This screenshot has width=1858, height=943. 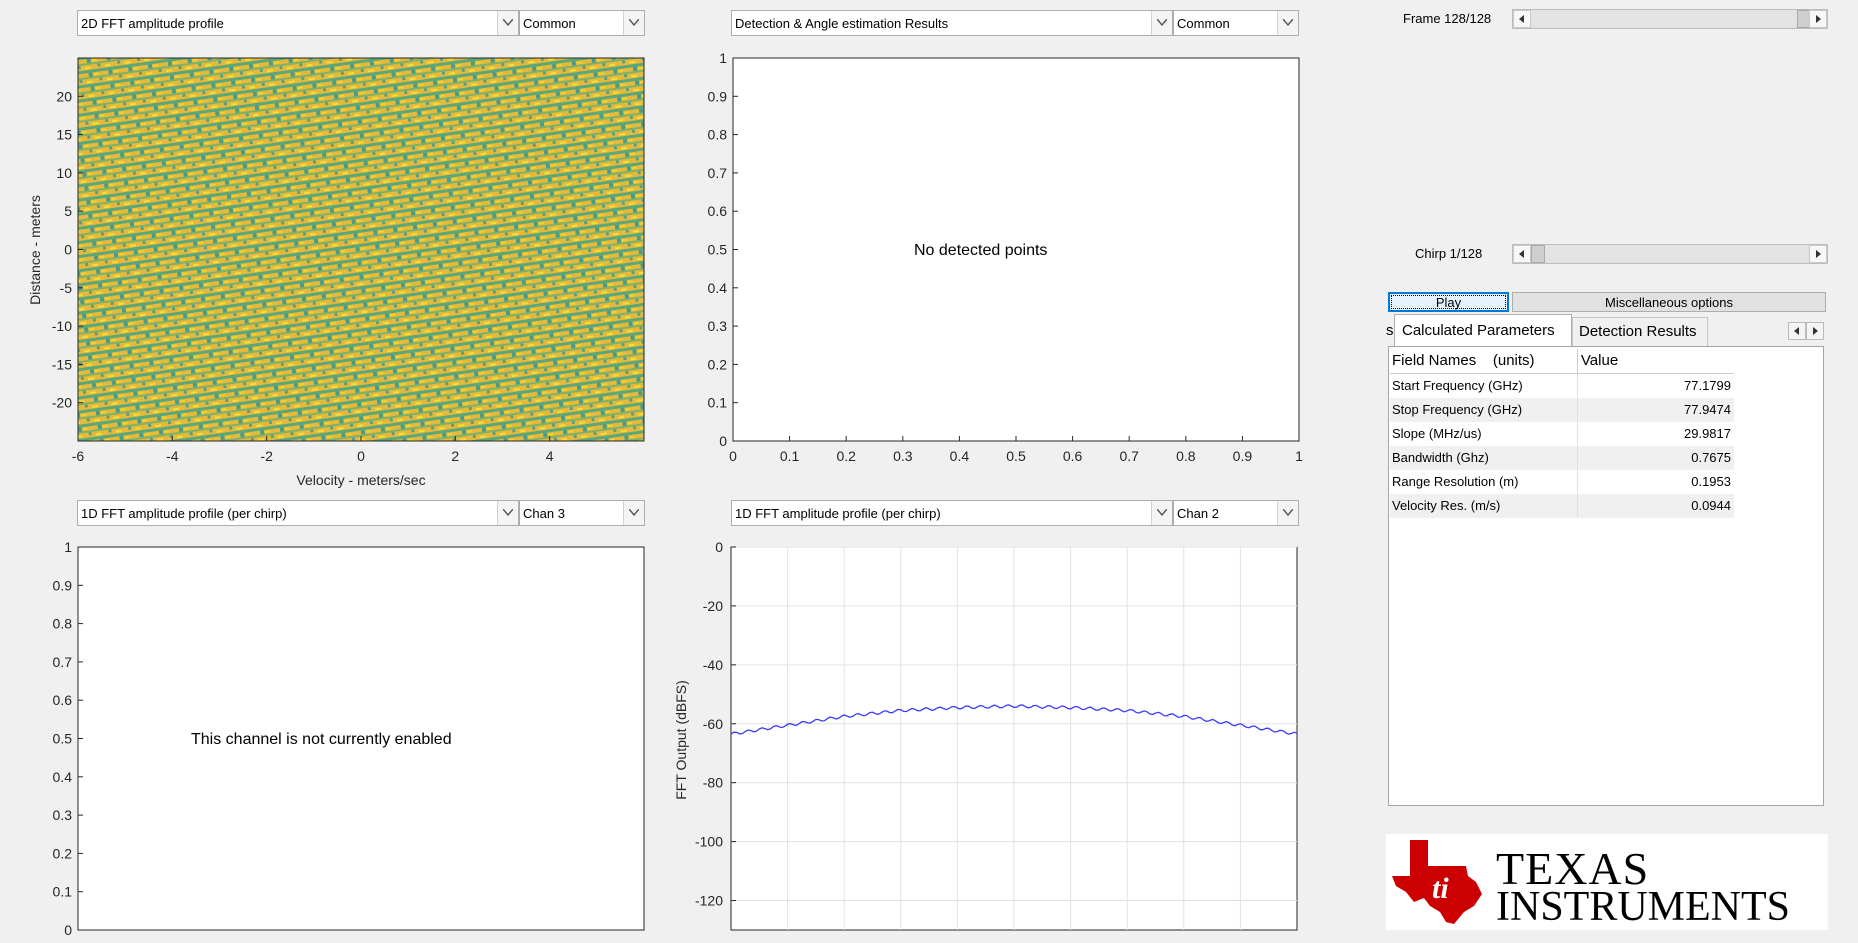 What do you see at coordinates (960, 456) in the screenshot?
I see `x-tick-label: 0.4` at bounding box center [960, 456].